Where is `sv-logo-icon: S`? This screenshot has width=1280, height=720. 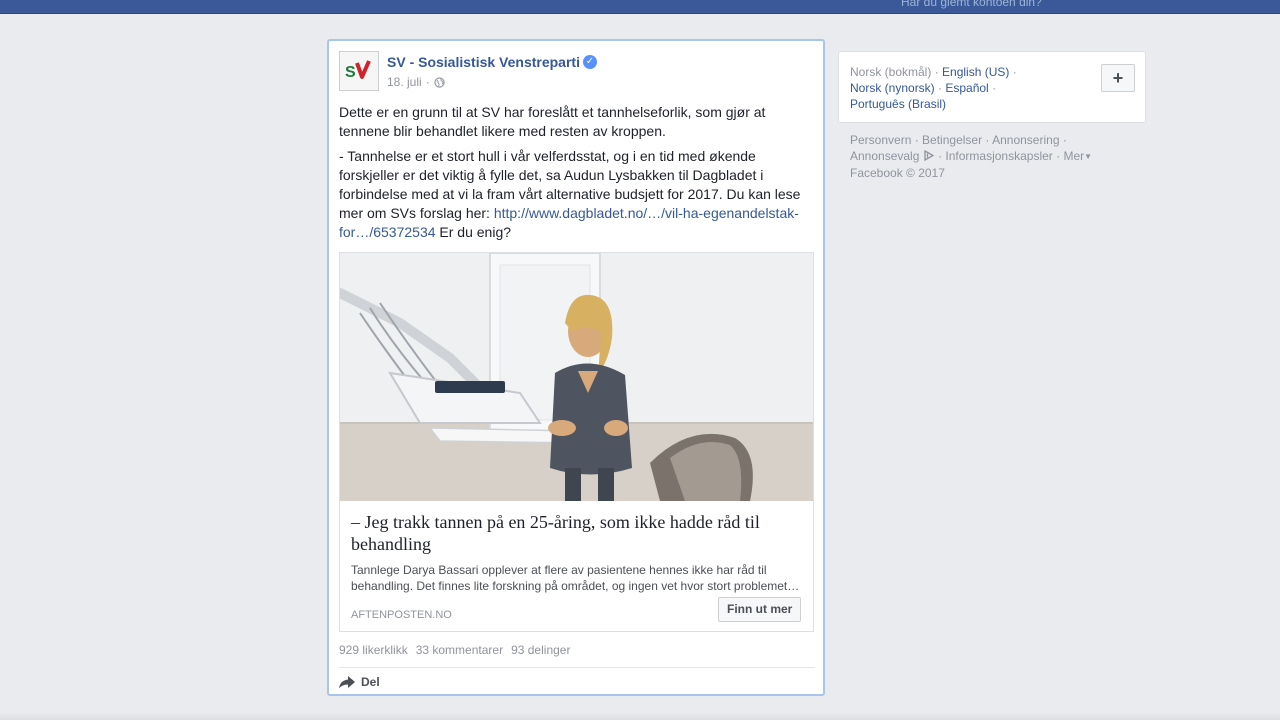
sv-logo-icon: S is located at coordinates (359, 71).